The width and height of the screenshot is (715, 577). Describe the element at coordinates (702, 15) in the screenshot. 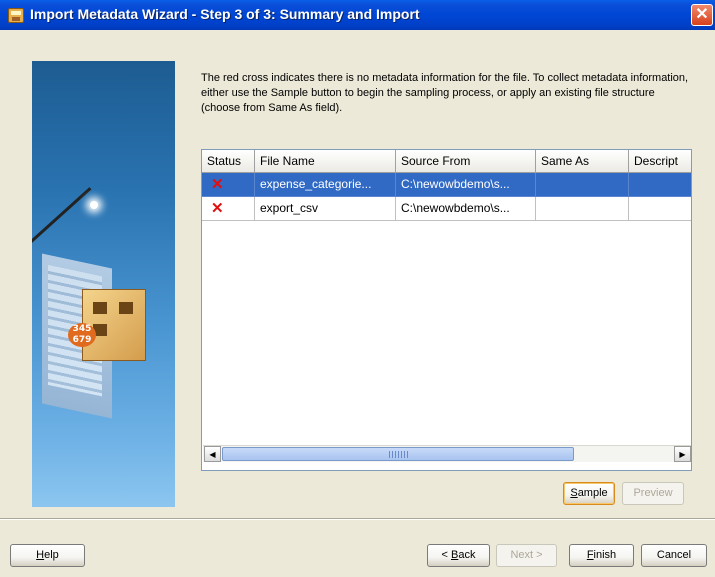

I see `close-button: ✕` at that location.